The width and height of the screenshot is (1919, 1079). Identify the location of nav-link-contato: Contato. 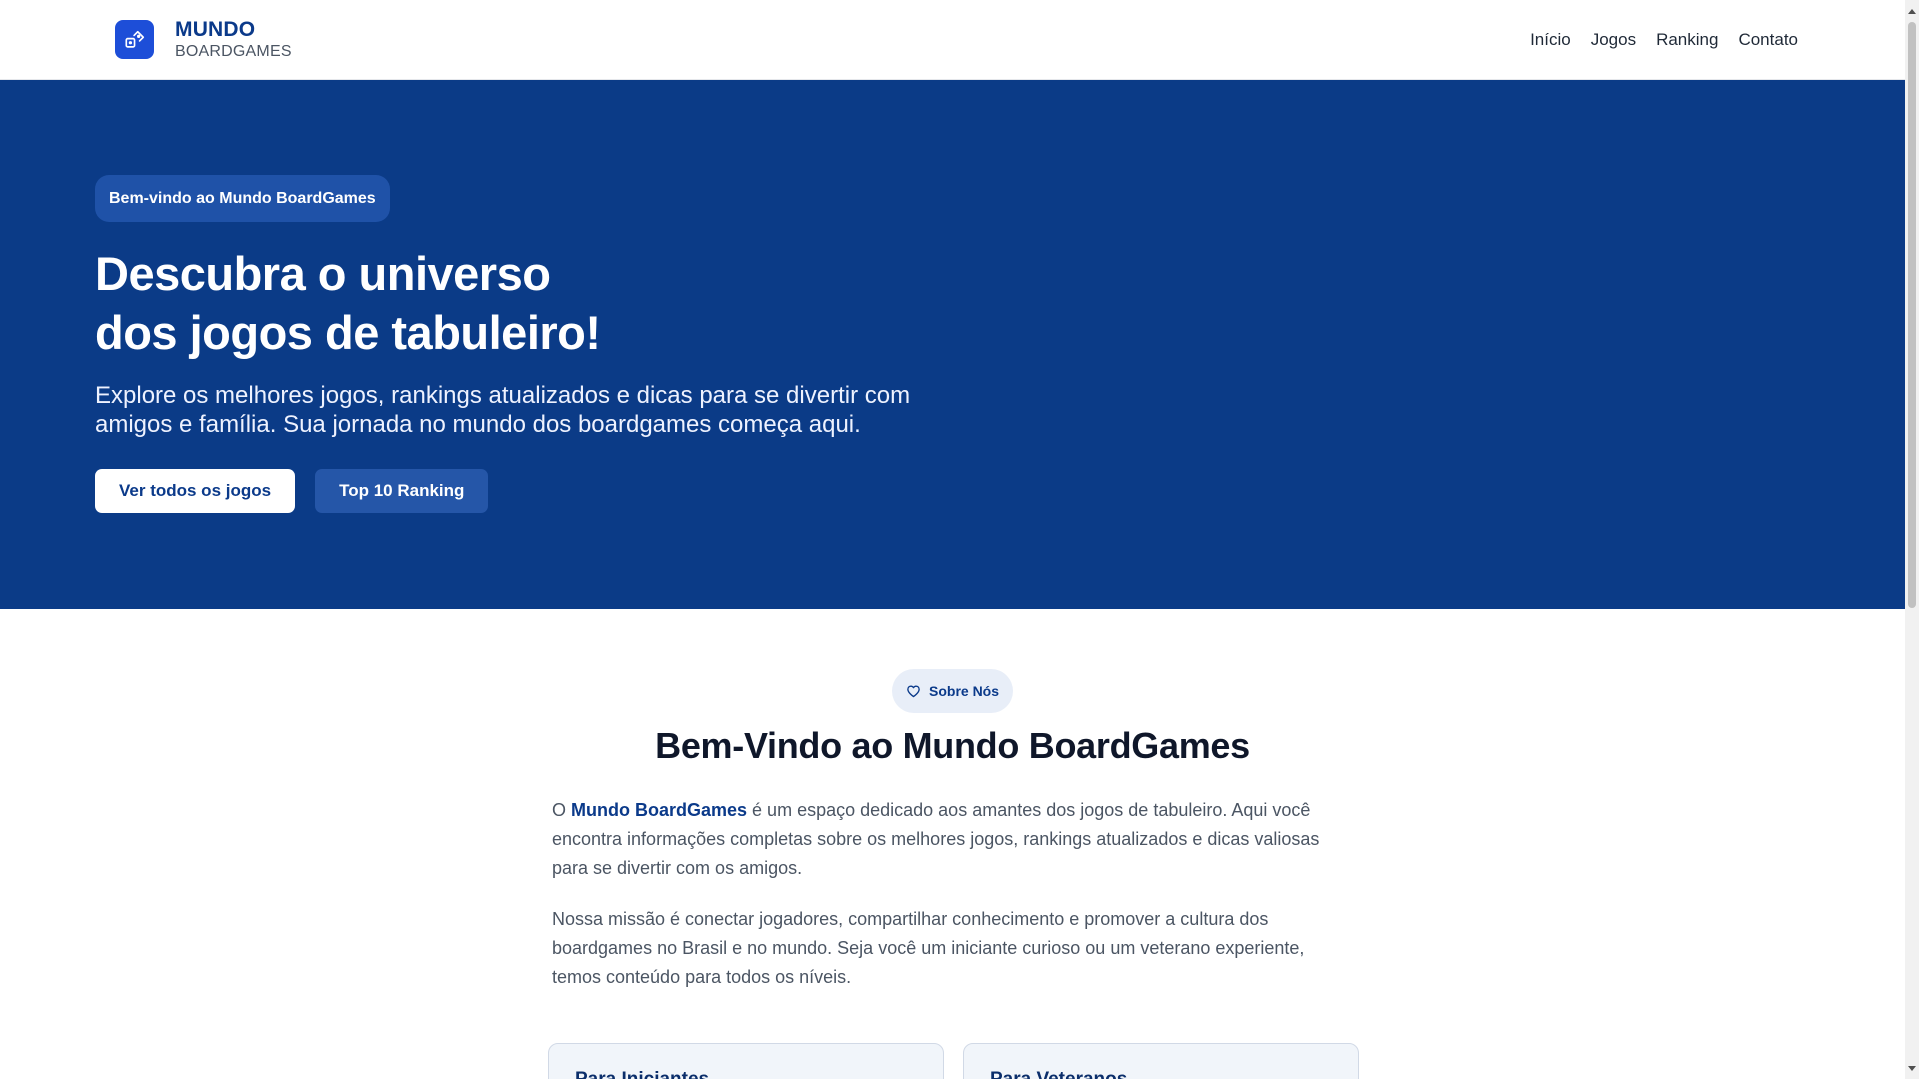
(1768, 40).